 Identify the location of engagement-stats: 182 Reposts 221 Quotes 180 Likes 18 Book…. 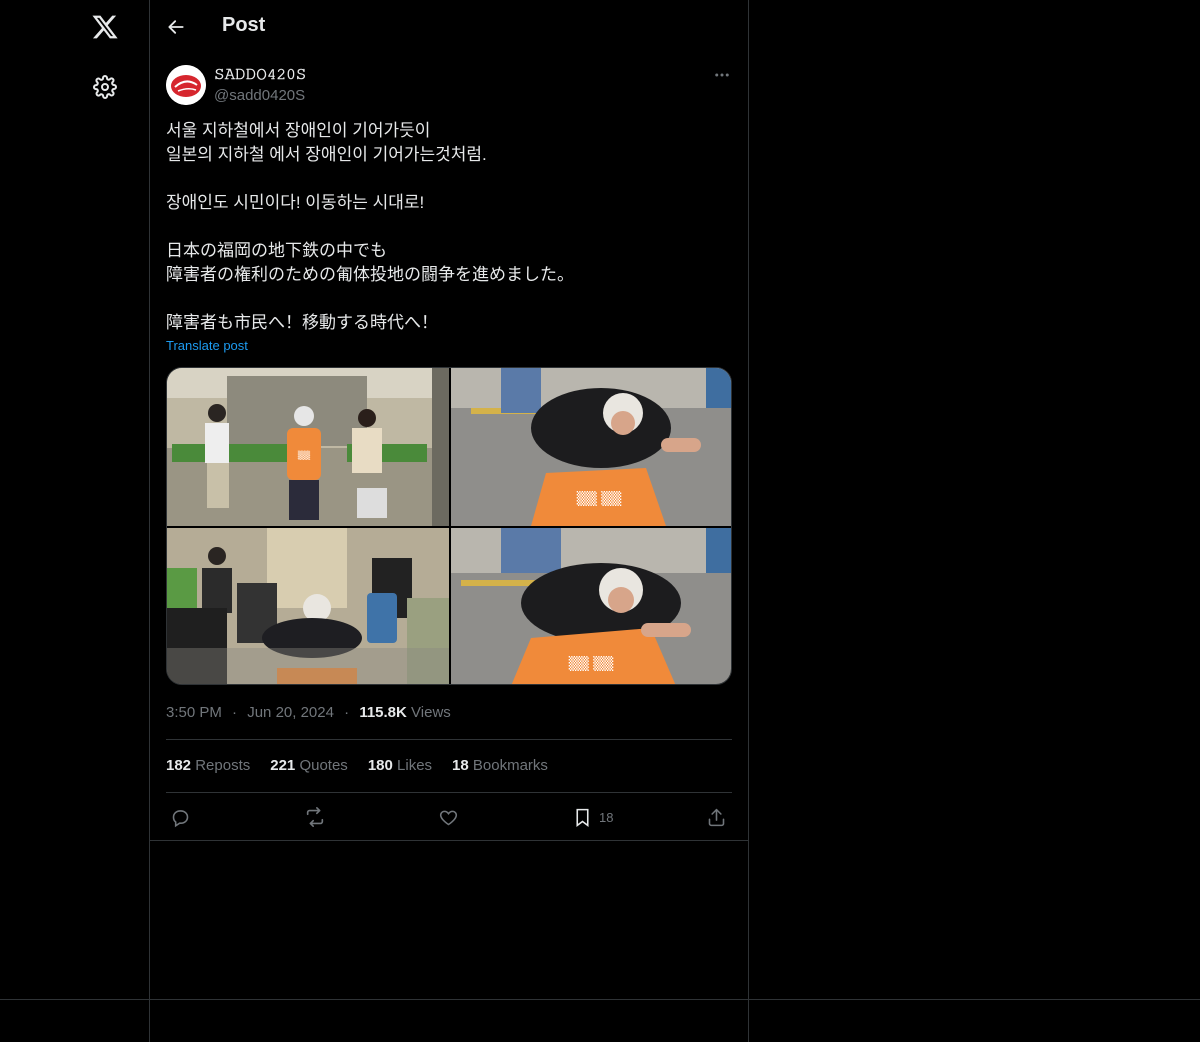
(367, 765).